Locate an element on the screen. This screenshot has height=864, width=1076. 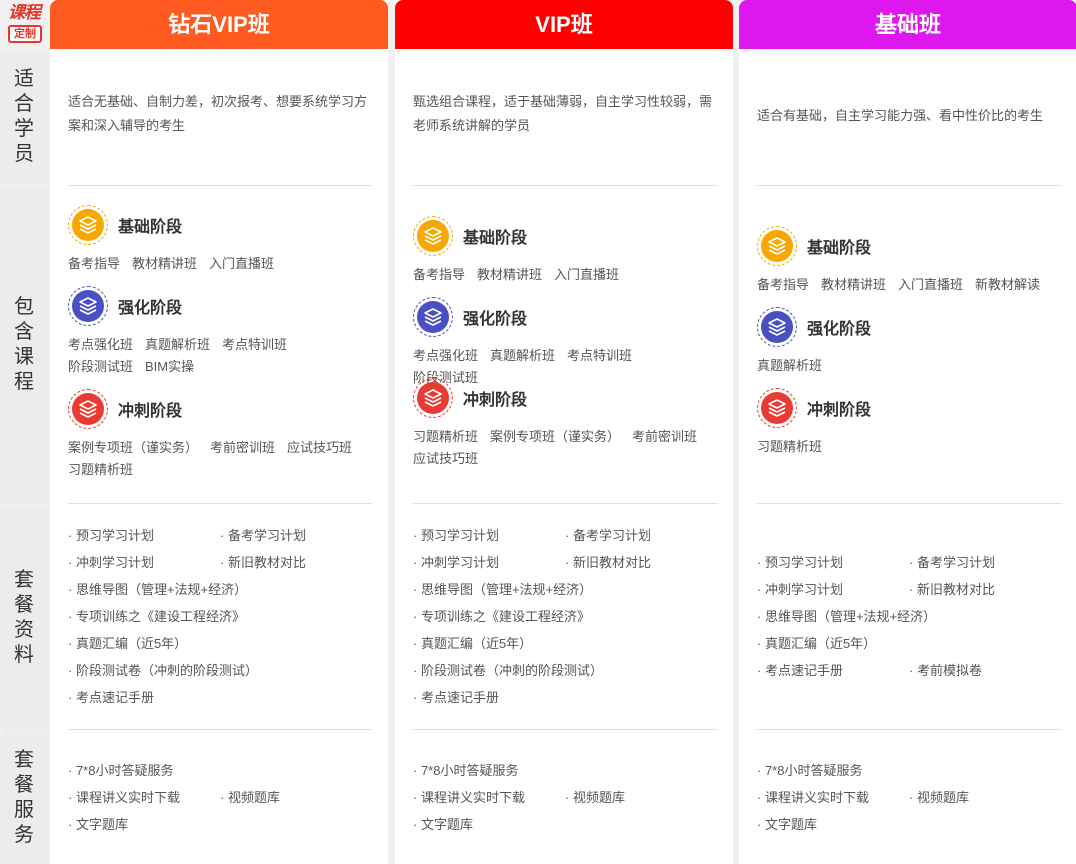
course-stage: 强化阶段 考点强化班 真题解析班 考点特训班阶段测试班 is located at coordinates (565, 343).